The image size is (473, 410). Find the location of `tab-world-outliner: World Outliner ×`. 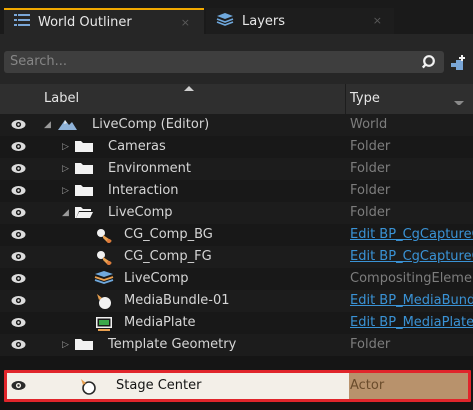

tab-world-outliner: World Outliner × is located at coordinates (104, 21).